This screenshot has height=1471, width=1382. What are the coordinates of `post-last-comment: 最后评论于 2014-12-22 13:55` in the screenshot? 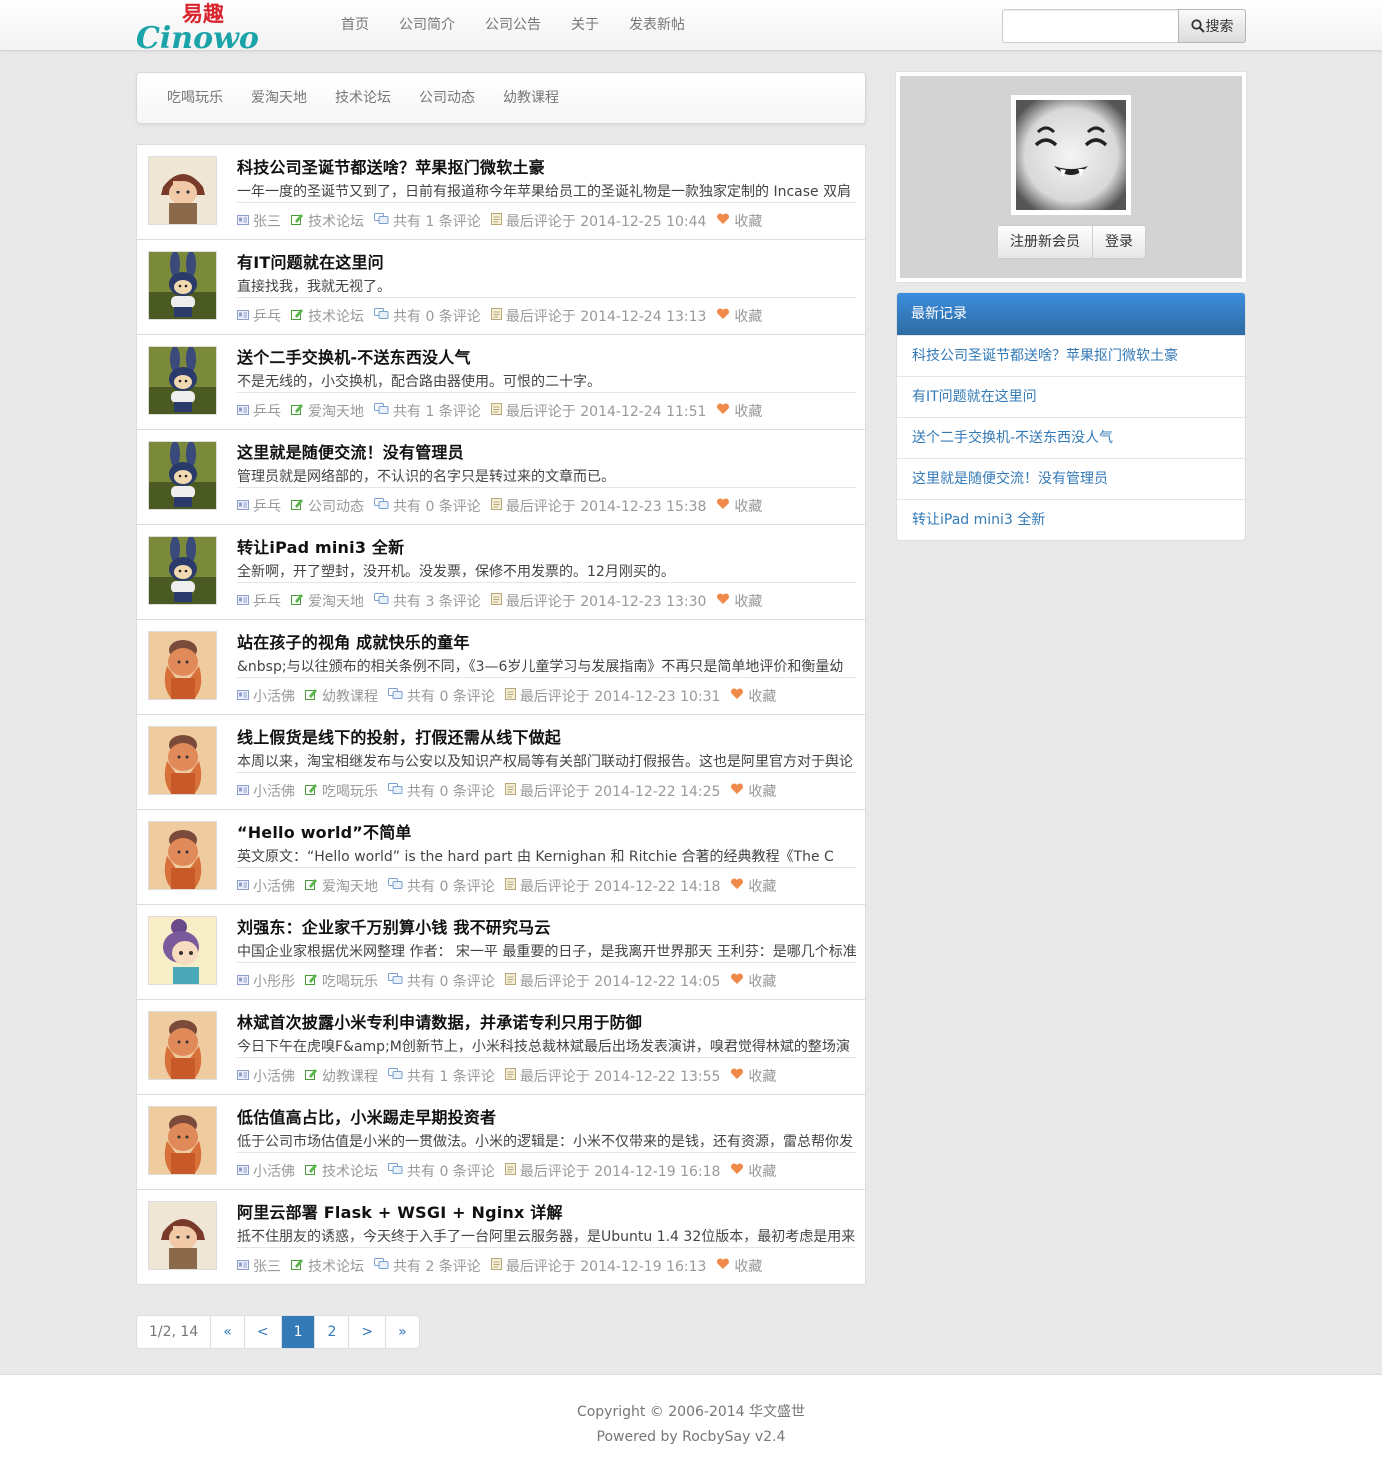 It's located at (620, 1077).